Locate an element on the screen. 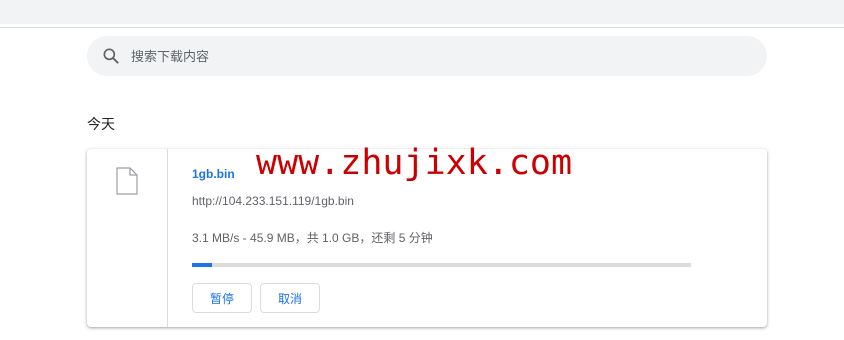  watermark-text: www.zhujixk.com is located at coordinates (414, 163).